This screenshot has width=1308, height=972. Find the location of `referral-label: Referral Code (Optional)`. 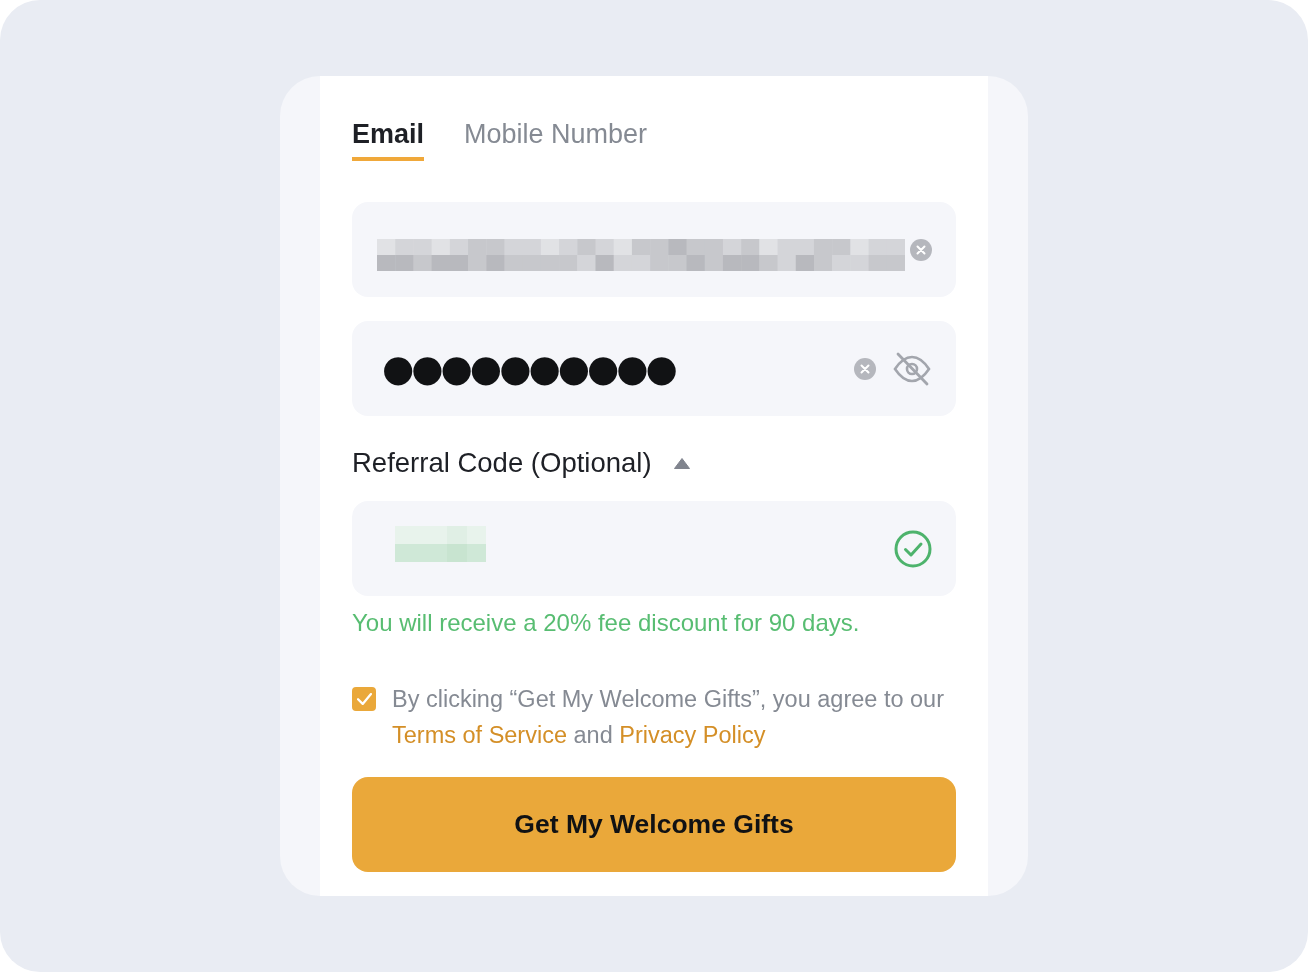

referral-label: Referral Code (Optional) is located at coordinates (502, 463).